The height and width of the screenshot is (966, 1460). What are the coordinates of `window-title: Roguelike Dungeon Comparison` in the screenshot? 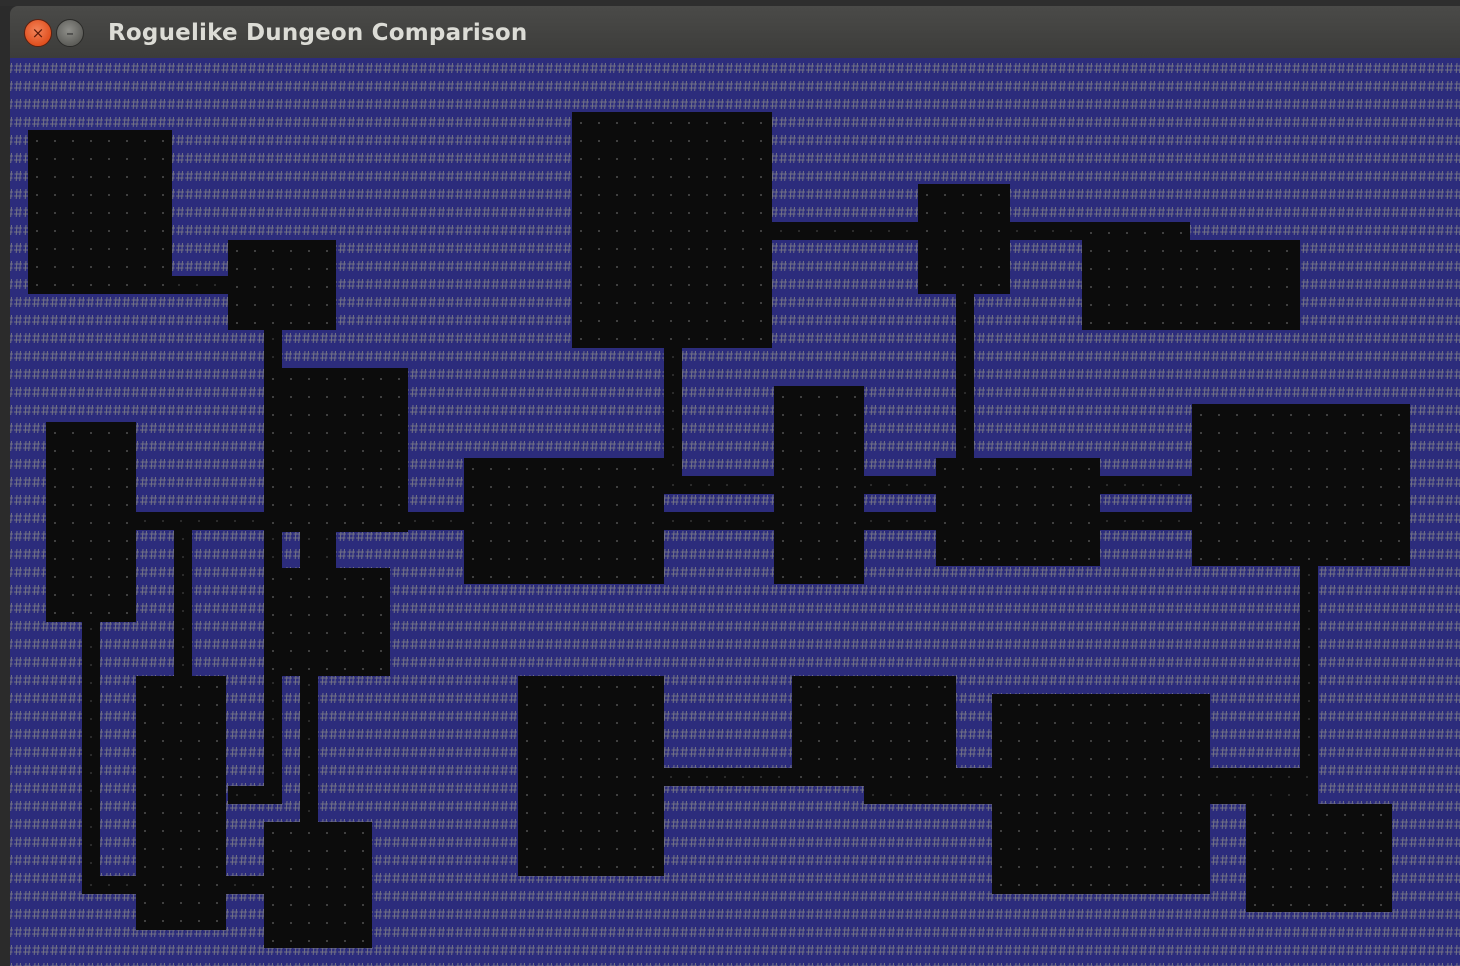 It's located at (318, 33).